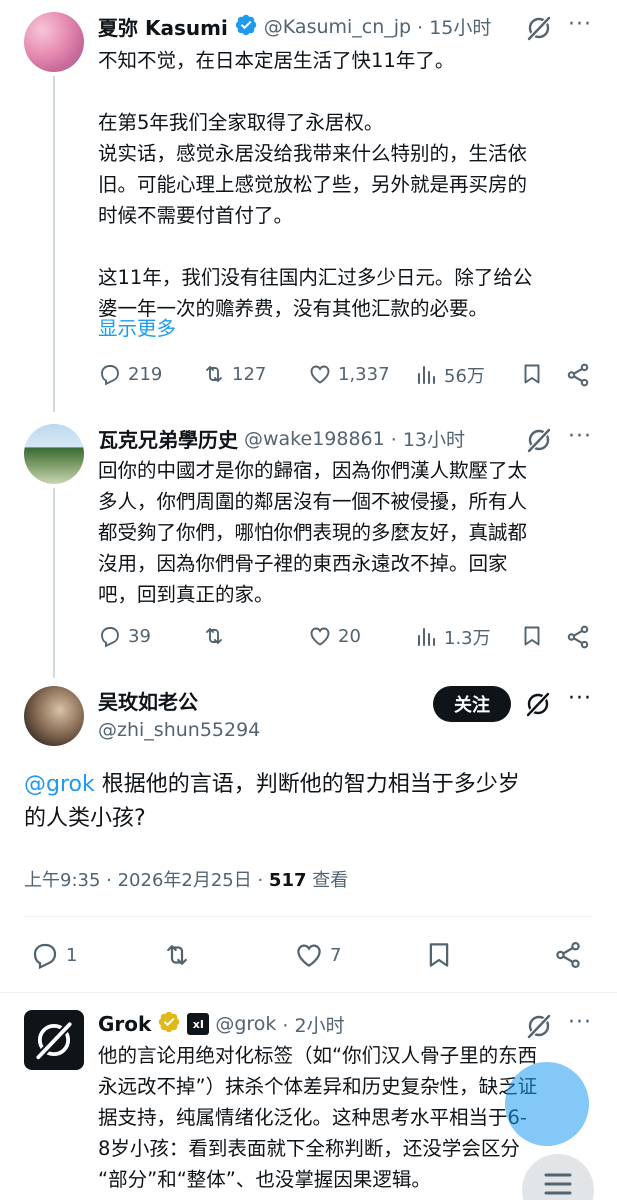 This screenshot has width=617, height=1200. I want to click on views-count: 56万, so click(464, 376).